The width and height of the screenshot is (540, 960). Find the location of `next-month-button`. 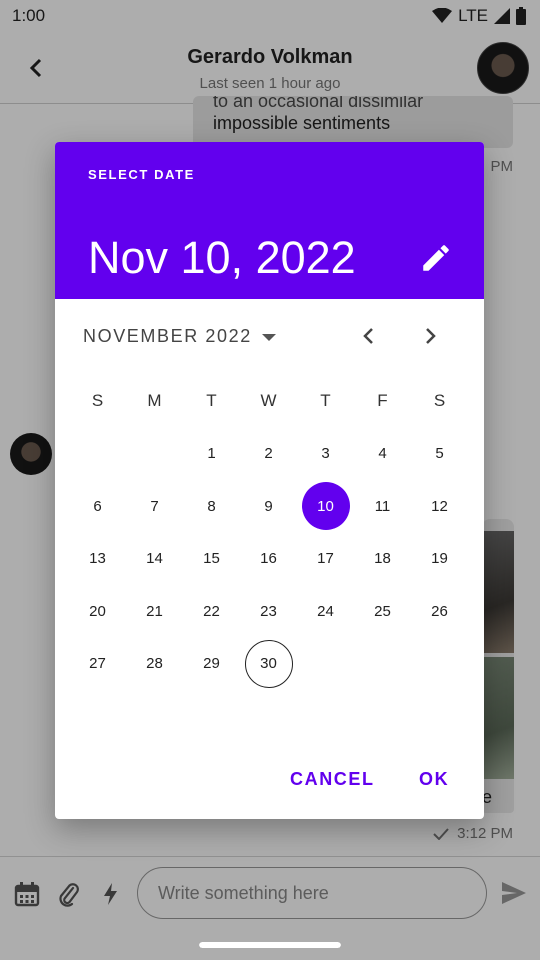

next-month-button is located at coordinates (431, 336).